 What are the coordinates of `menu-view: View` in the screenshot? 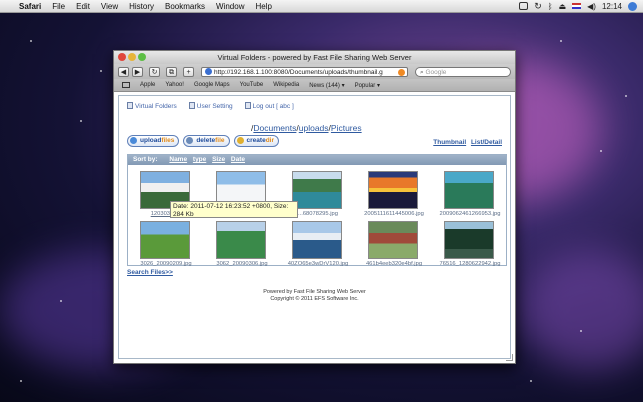 It's located at (109, 6).